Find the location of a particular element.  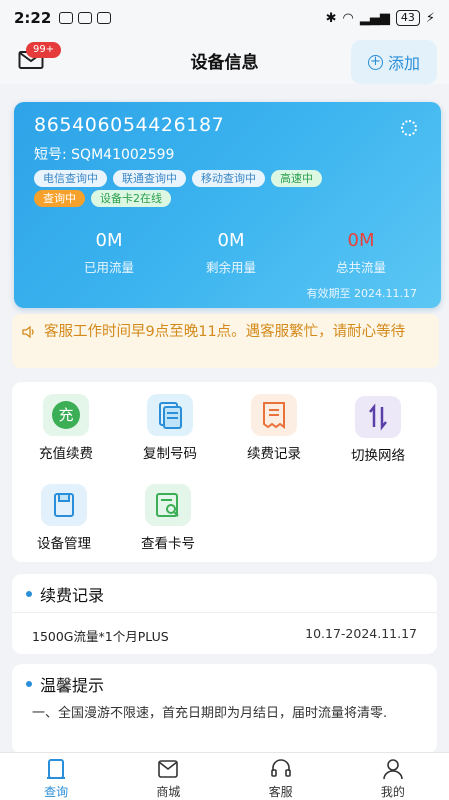

status-tag-unicom: 联通查询中 is located at coordinates (149, 178).